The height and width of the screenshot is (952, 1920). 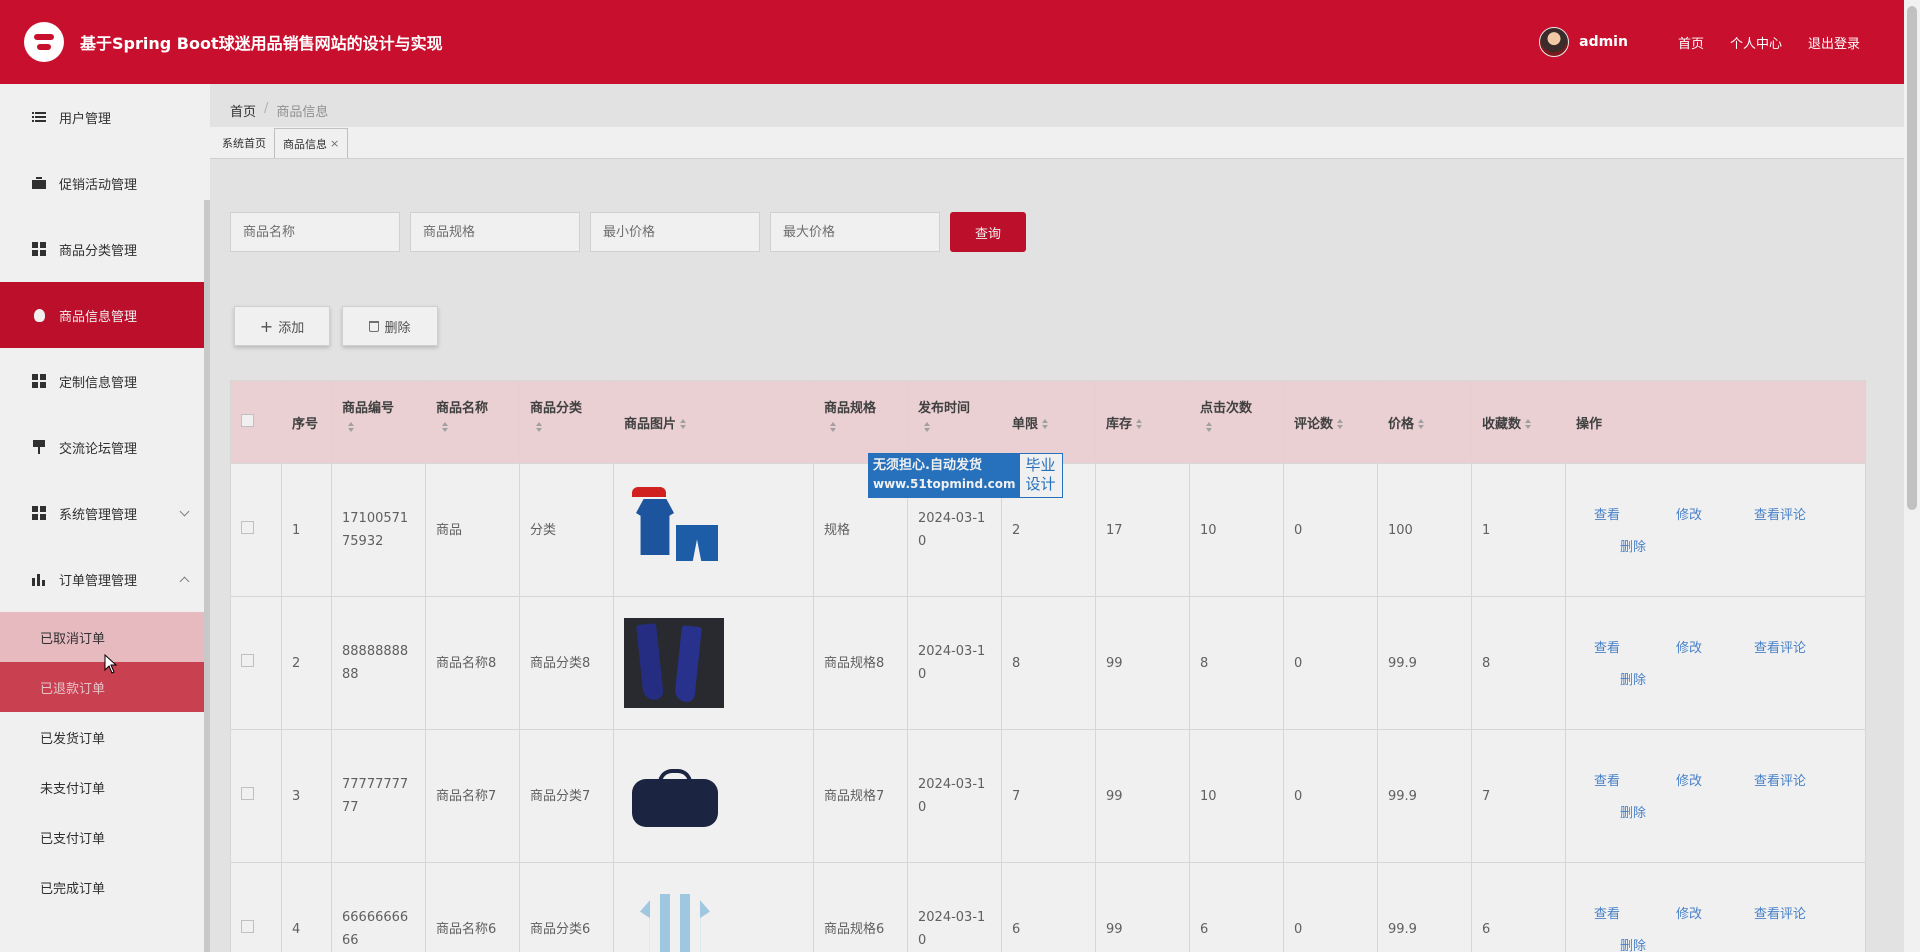 I want to click on product-name-input, so click(x=315, y=232).